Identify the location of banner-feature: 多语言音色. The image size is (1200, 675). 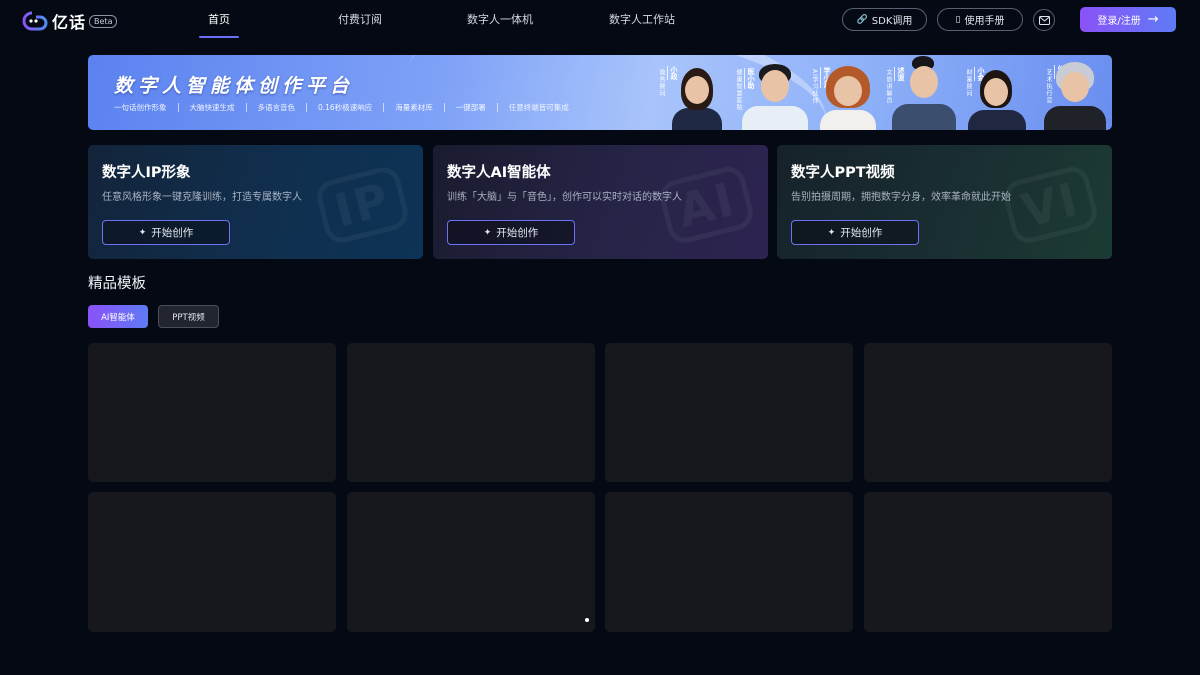
(276, 107).